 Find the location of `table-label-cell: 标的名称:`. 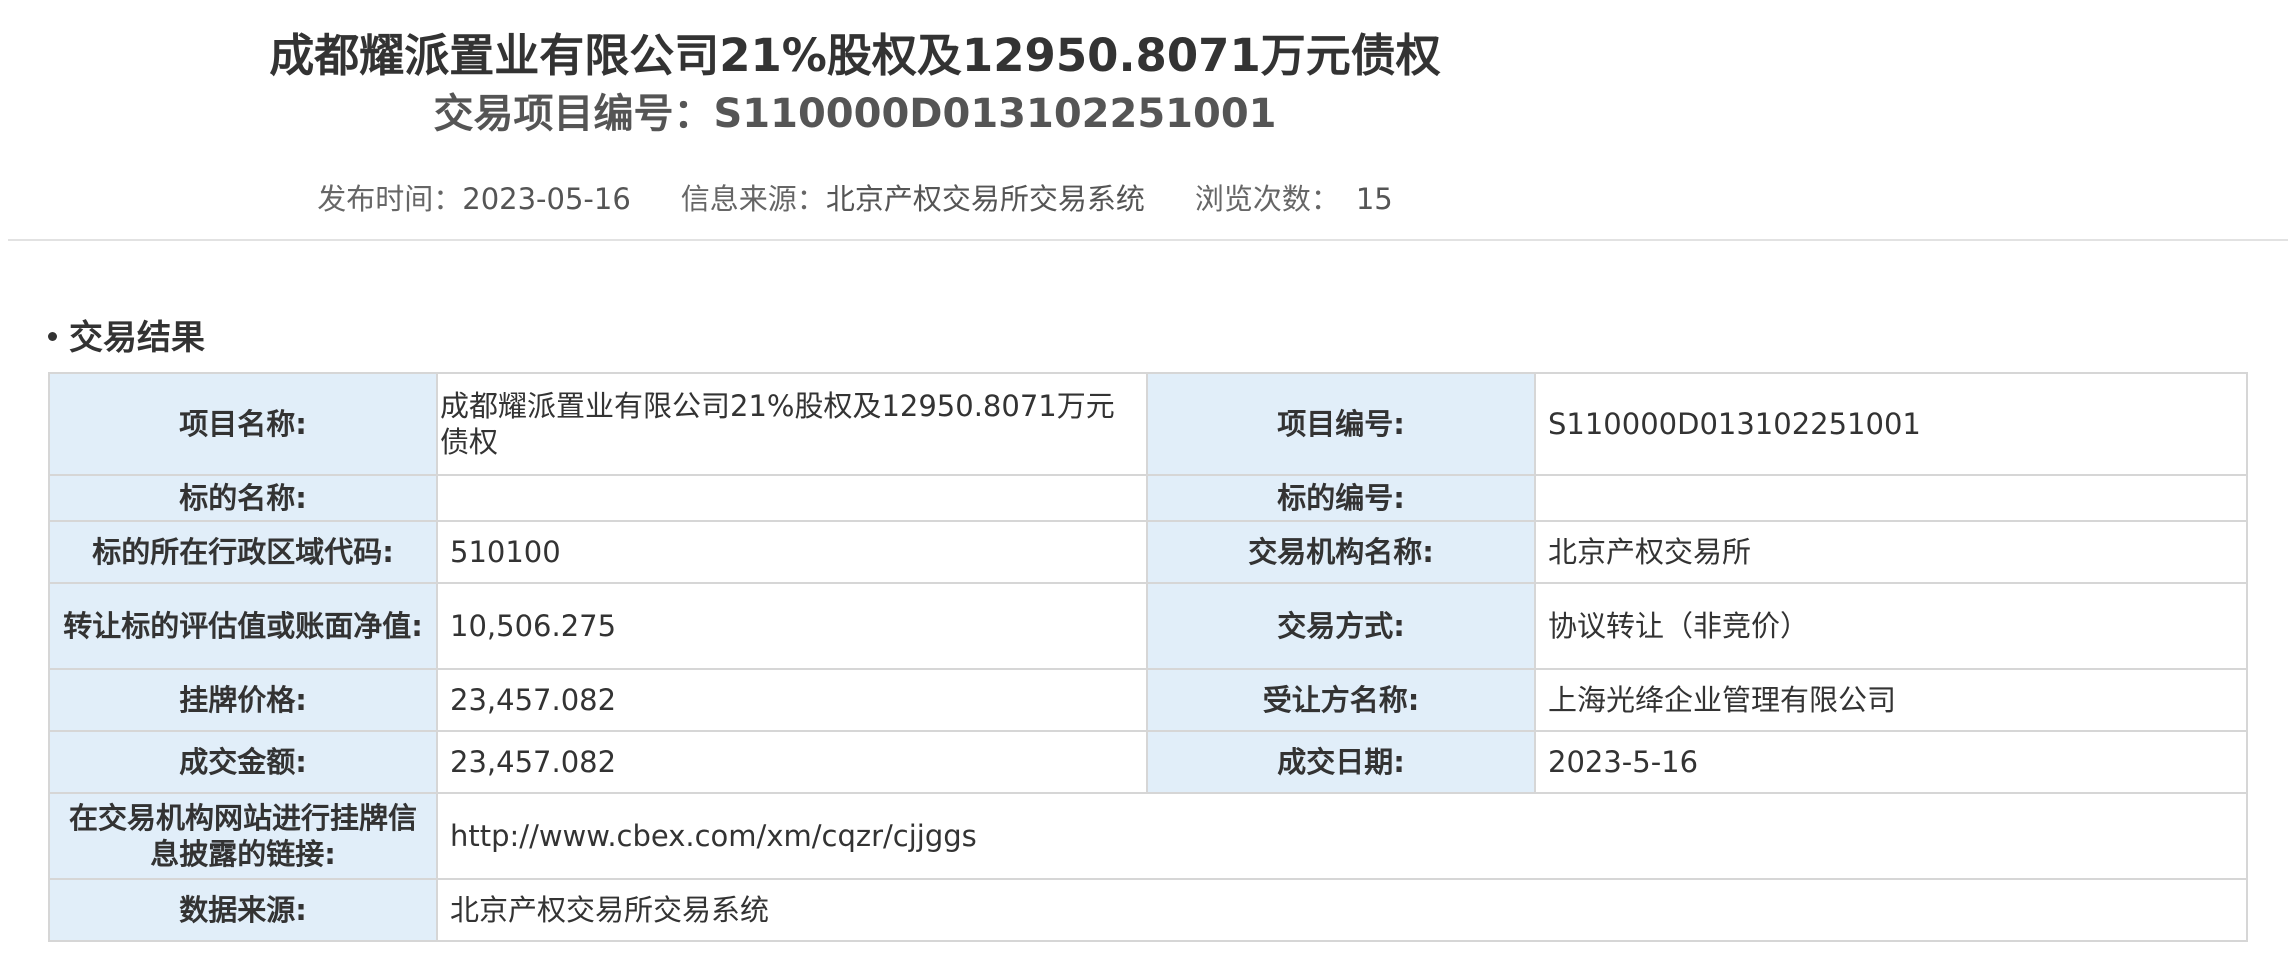

table-label-cell: 标的名称: is located at coordinates (243, 498).